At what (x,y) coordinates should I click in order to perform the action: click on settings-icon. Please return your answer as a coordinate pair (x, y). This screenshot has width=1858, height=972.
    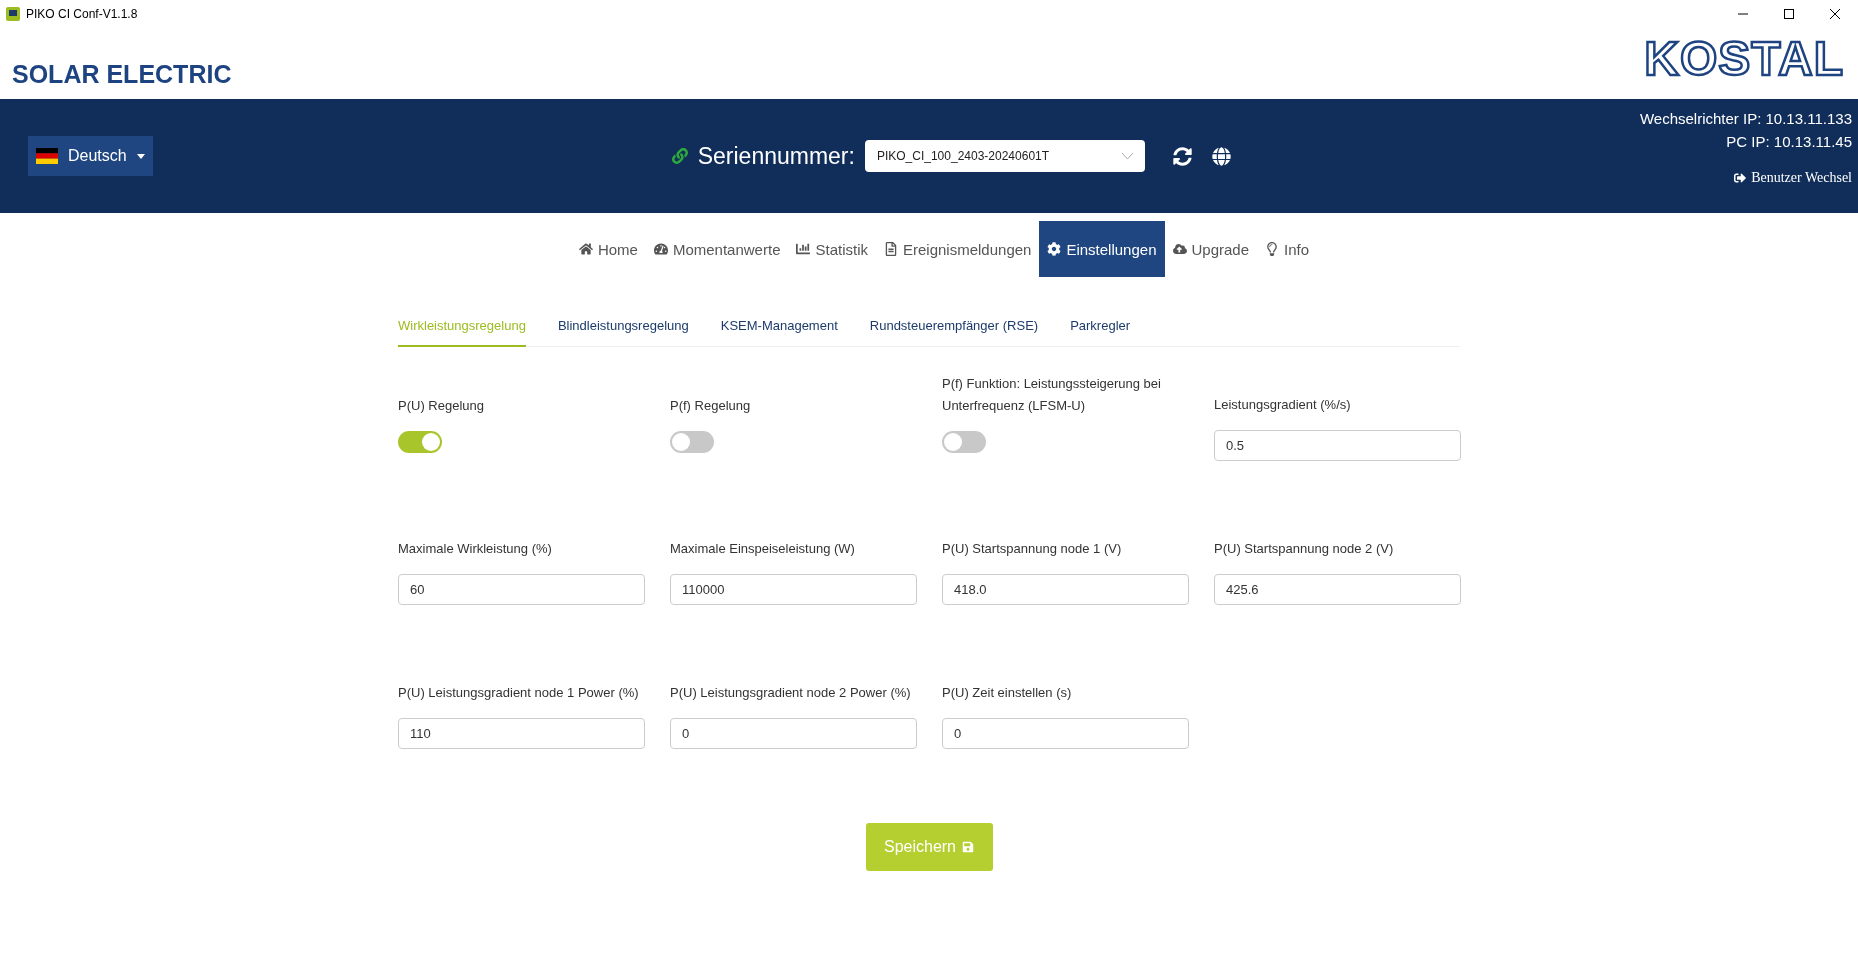
    Looking at the image, I should click on (1054, 249).